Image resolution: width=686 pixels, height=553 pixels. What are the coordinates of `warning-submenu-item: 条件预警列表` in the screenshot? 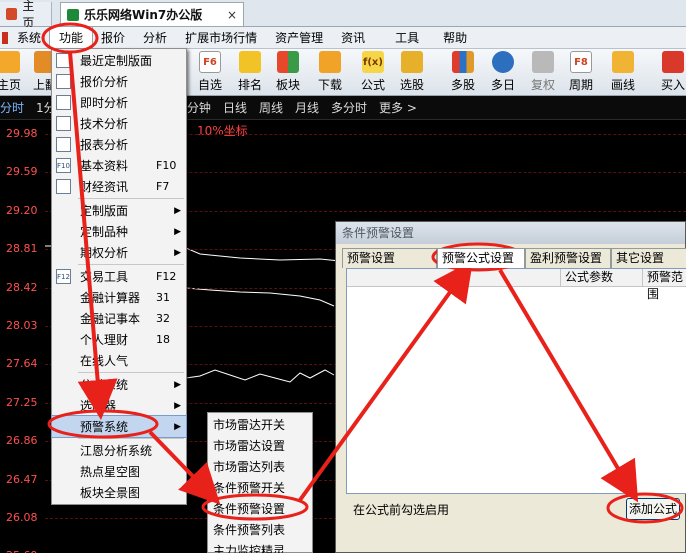 It's located at (260, 529).